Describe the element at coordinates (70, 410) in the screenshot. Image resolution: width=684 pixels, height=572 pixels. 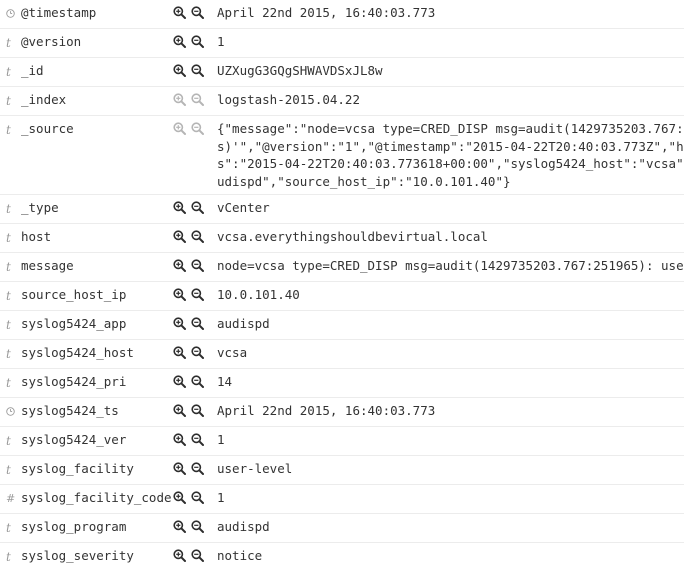
I see `field-name: syslog5424_ts` at that location.